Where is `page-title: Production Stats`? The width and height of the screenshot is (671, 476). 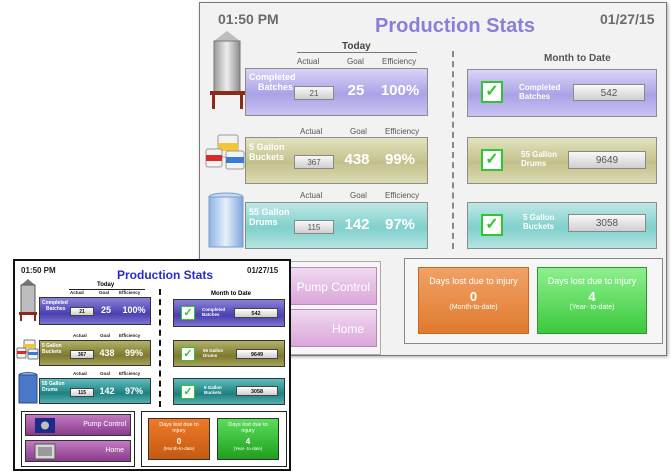 page-title: Production Stats is located at coordinates (165, 275).